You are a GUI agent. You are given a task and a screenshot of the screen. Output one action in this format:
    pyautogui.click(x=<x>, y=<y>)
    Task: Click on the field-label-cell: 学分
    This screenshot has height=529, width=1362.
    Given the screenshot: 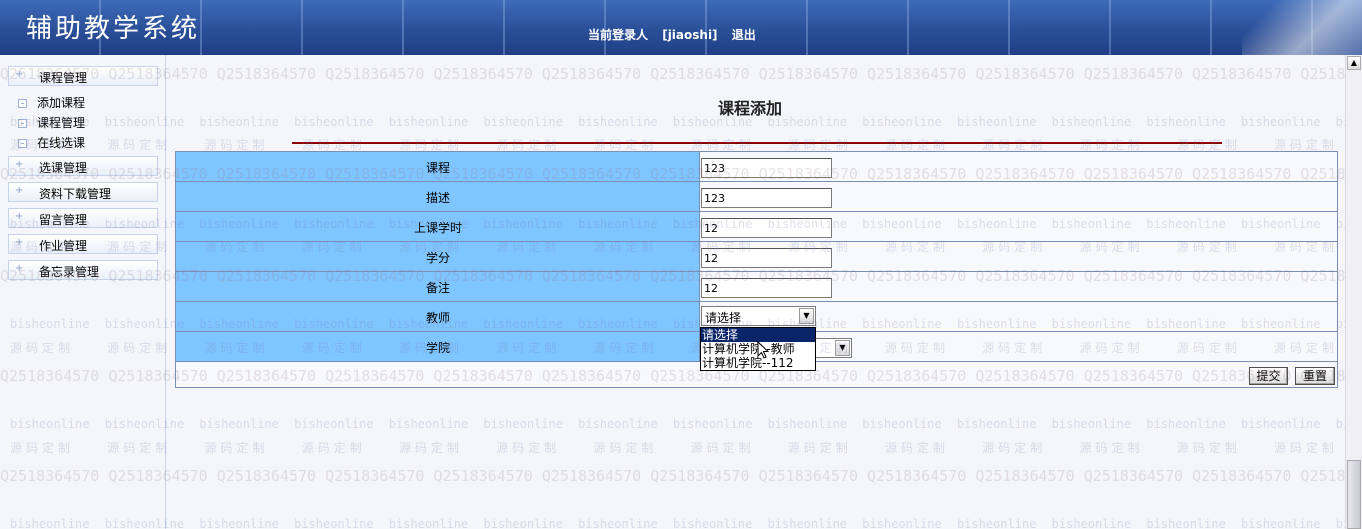 What is the action you would take?
    pyautogui.click(x=438, y=256)
    